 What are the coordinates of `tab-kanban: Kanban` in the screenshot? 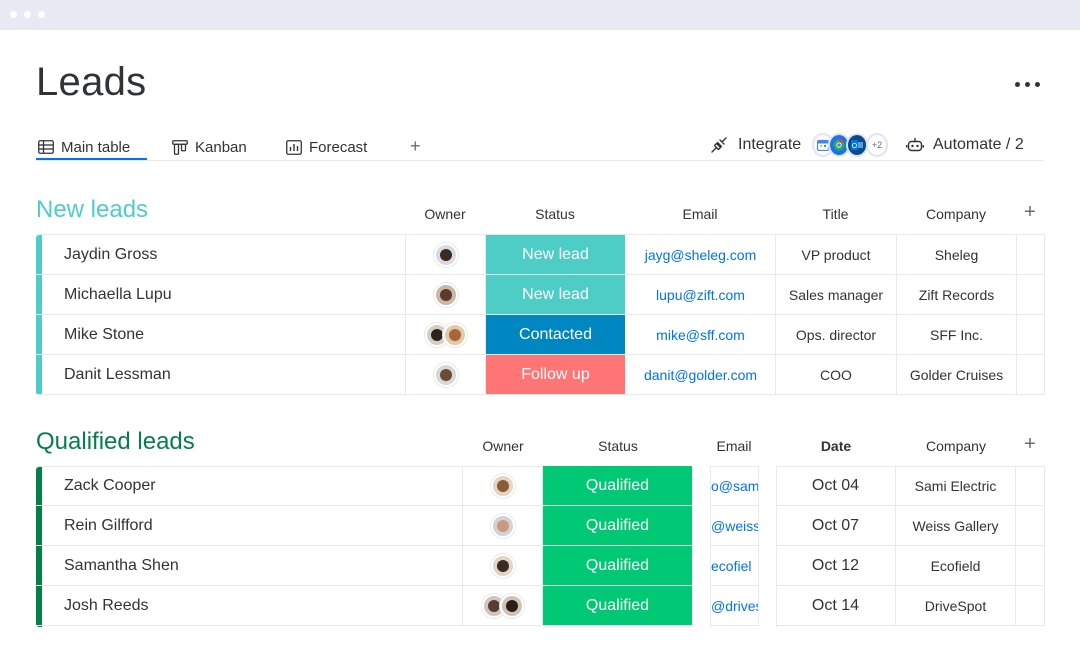 It's located at (209, 147).